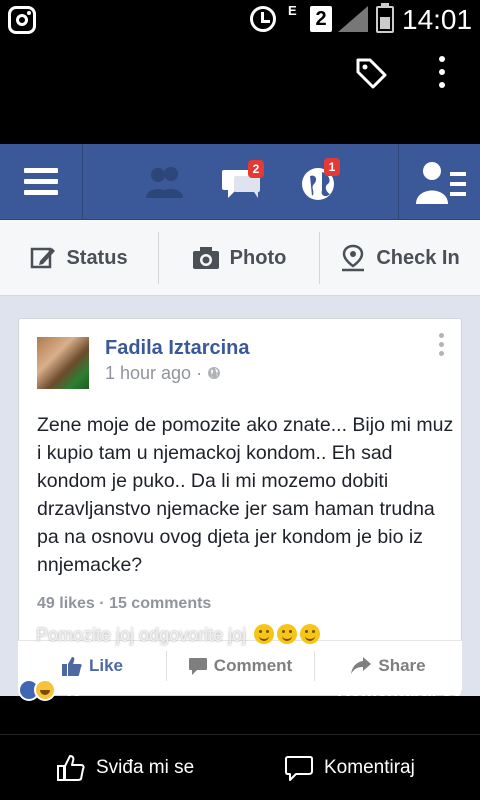  Describe the element at coordinates (71, 768) in the screenshot. I see `thumbs-up-outline-icon` at that location.